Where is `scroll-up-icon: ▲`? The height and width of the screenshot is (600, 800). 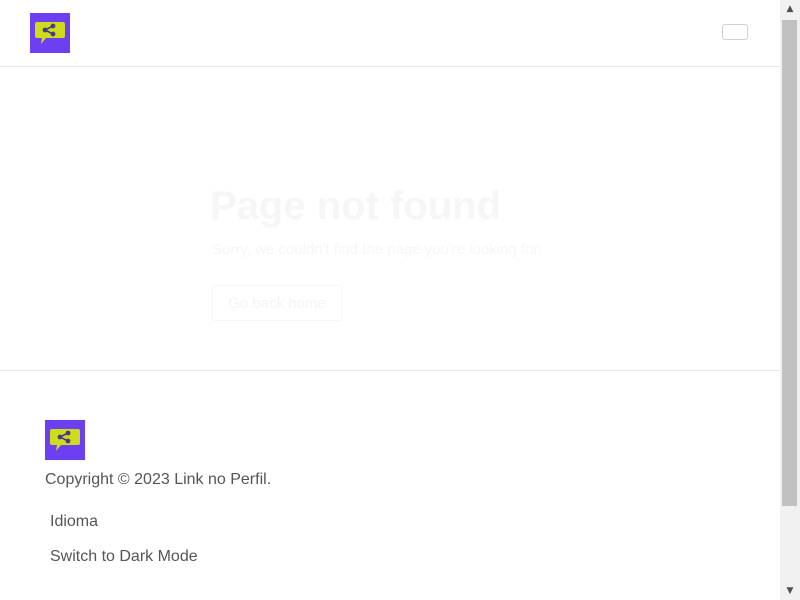
scroll-up-icon: ▲ is located at coordinates (790, 9).